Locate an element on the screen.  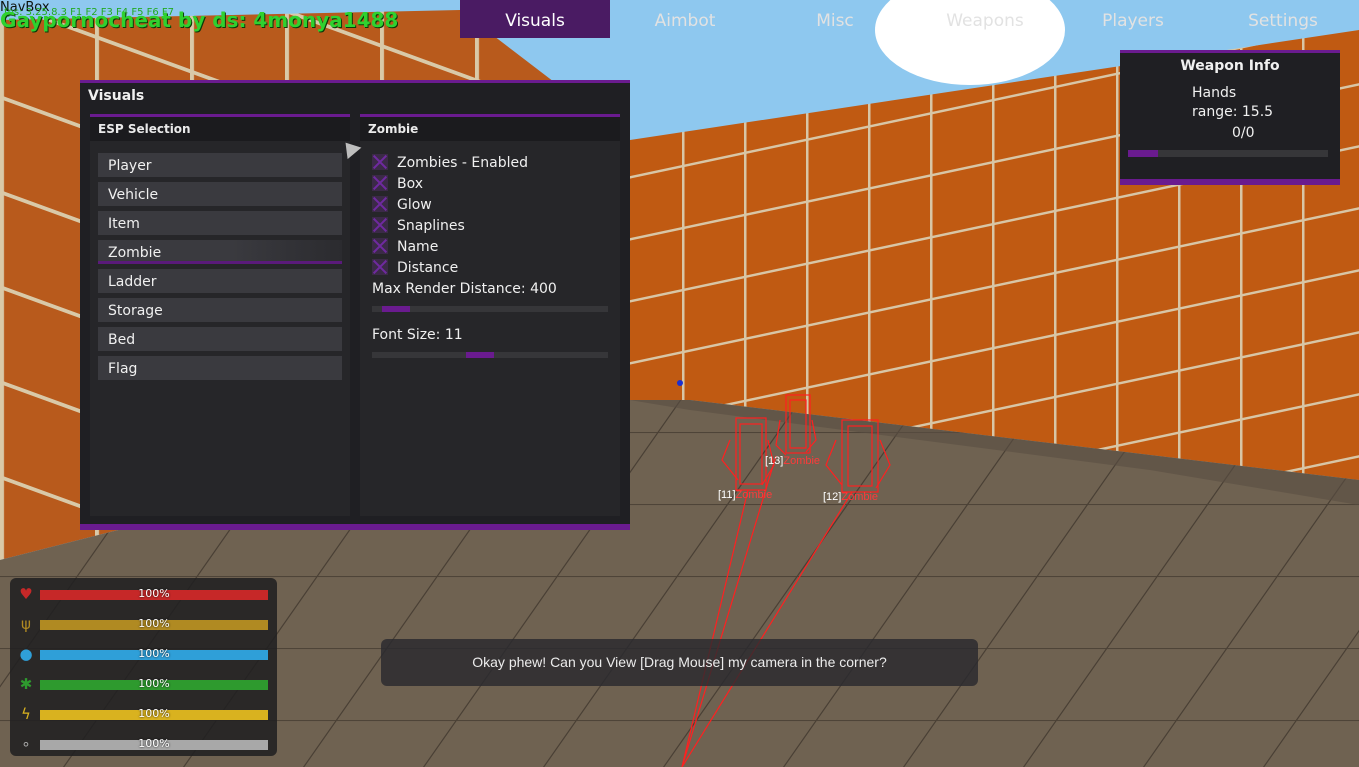
esp-item-bed: Bed is located at coordinates (220, 339).